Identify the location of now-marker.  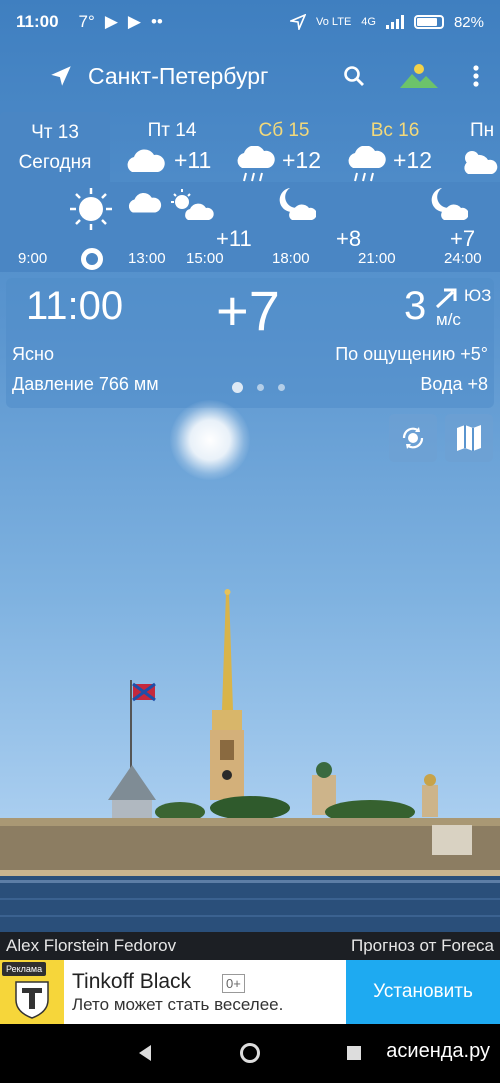
(92, 259).